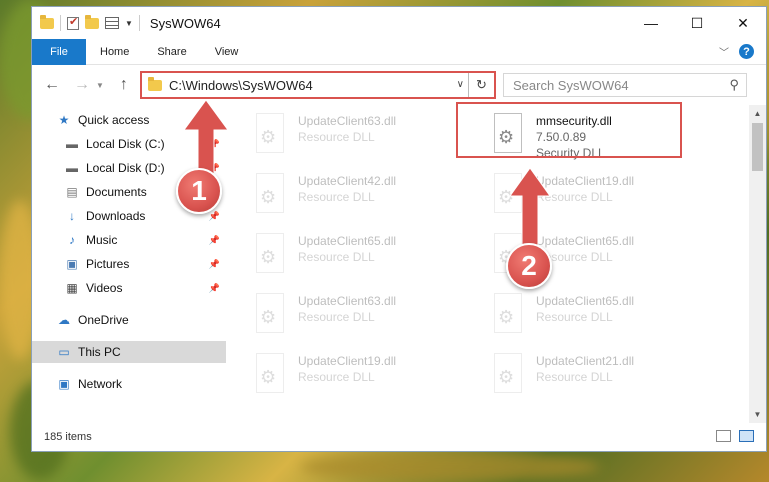 This screenshot has width=769, height=482. I want to click on step-badge-1: 1, so click(199, 191).